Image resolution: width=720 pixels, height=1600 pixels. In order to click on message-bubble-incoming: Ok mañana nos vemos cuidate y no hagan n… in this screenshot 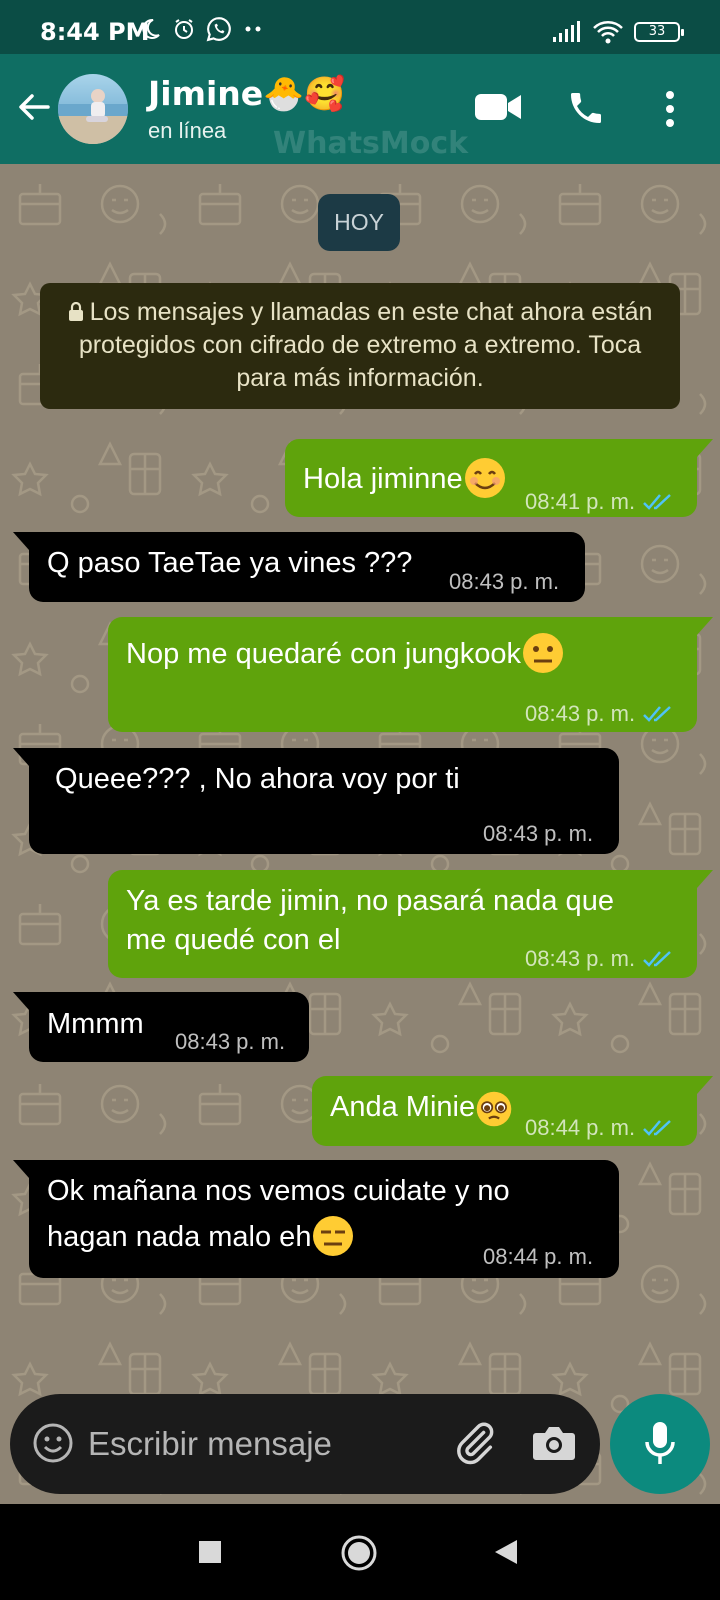, I will do `click(316, 1219)`.